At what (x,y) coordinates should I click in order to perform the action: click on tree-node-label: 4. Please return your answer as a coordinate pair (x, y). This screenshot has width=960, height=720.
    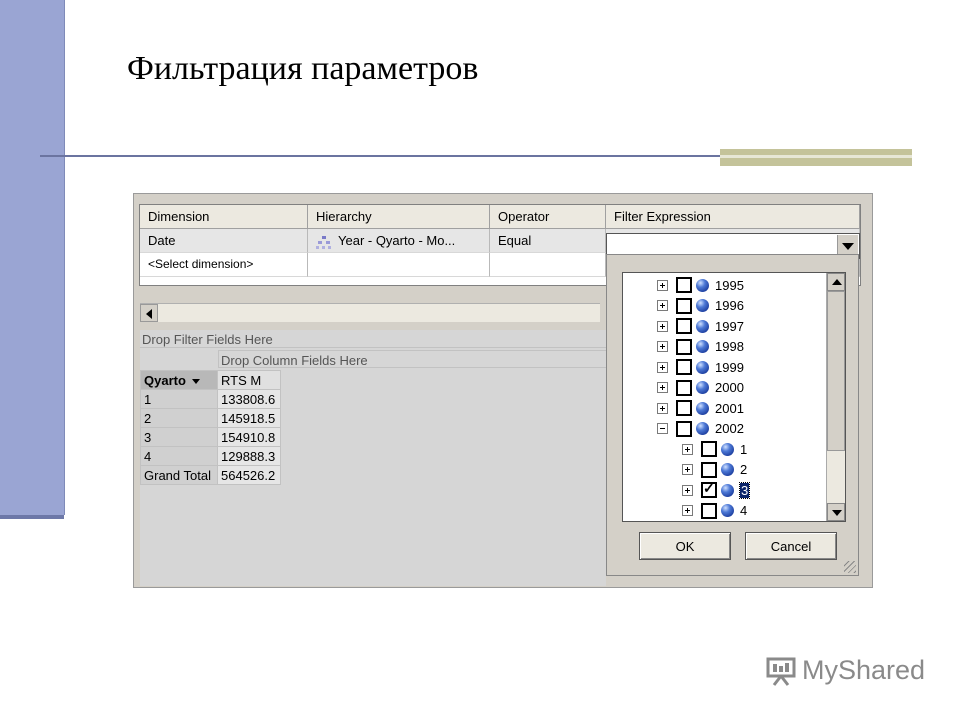
    Looking at the image, I should click on (743, 510).